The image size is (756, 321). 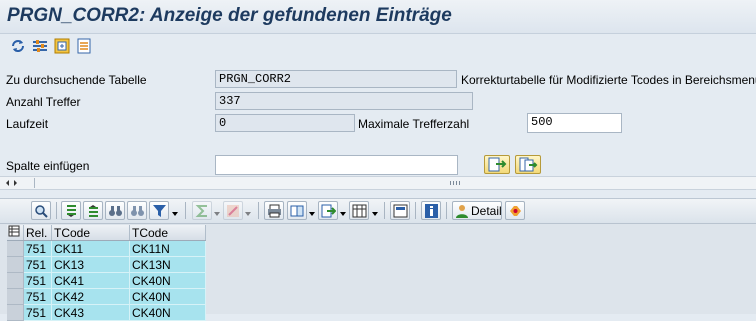 I want to click on table-row: 751 CK11 CK11N, so click(x=106, y=248).